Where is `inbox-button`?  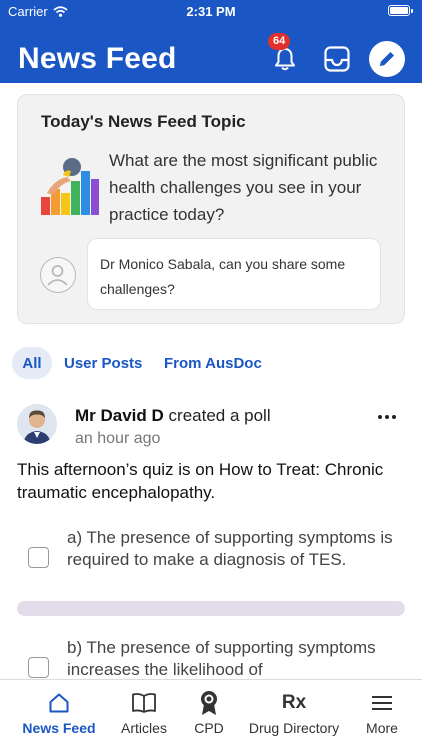
inbox-button is located at coordinates (337, 59).